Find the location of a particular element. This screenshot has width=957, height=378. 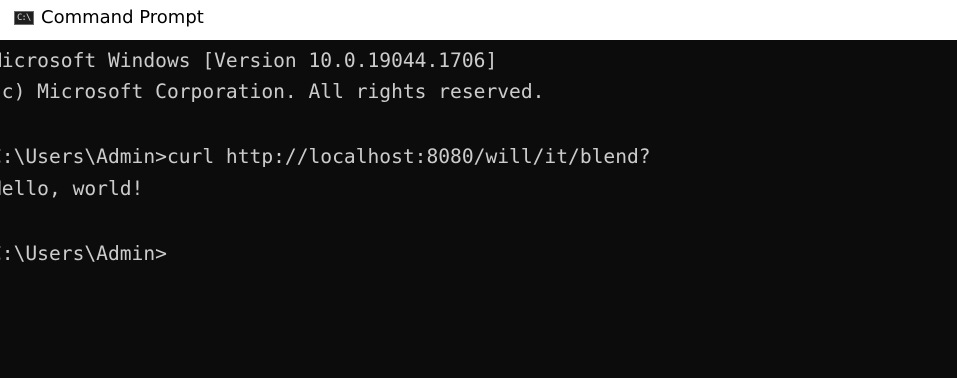

console-line-output: Hello, world! is located at coordinates (72, 188).